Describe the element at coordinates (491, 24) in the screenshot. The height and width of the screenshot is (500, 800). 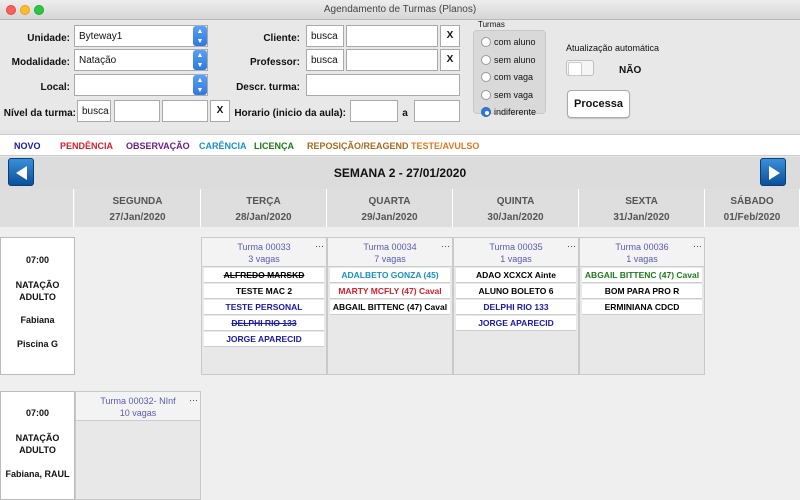
I see `turmas-title: Turmas` at that location.